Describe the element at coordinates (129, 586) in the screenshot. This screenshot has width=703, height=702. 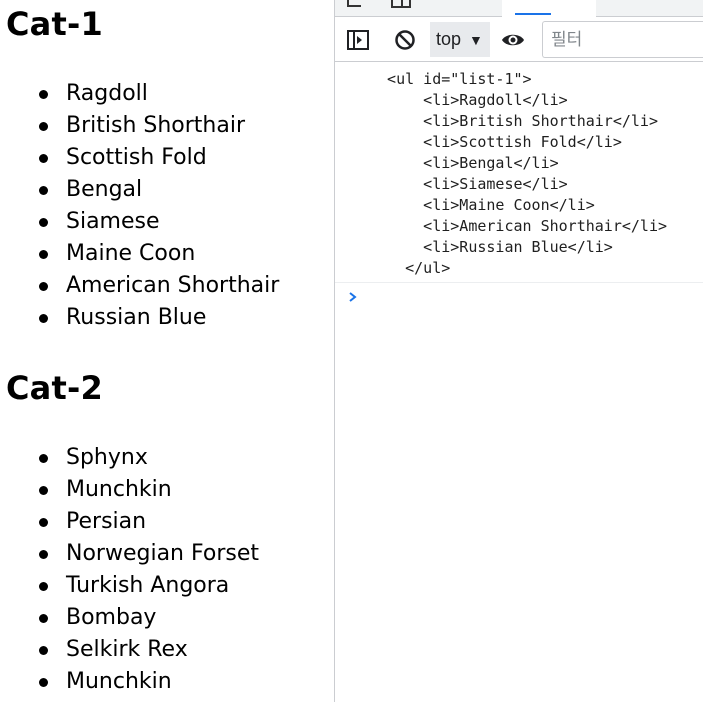
I see `list-item: Turkish Angora` at that location.